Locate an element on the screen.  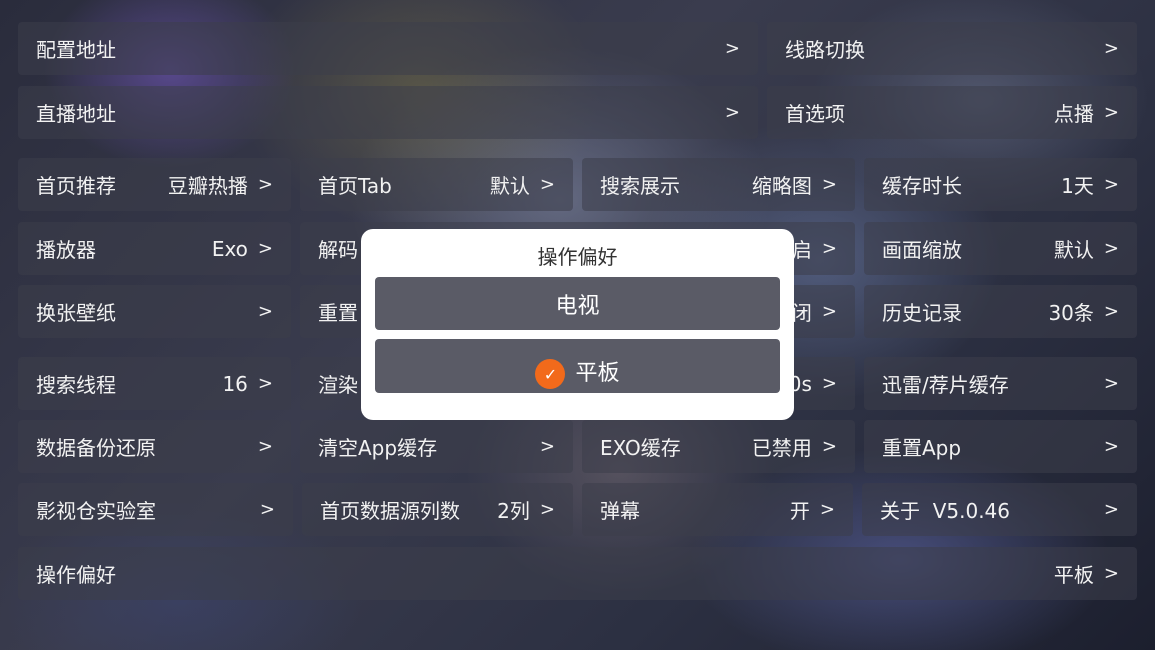
config-url-item: 配置地址 > is located at coordinates (388, 48).